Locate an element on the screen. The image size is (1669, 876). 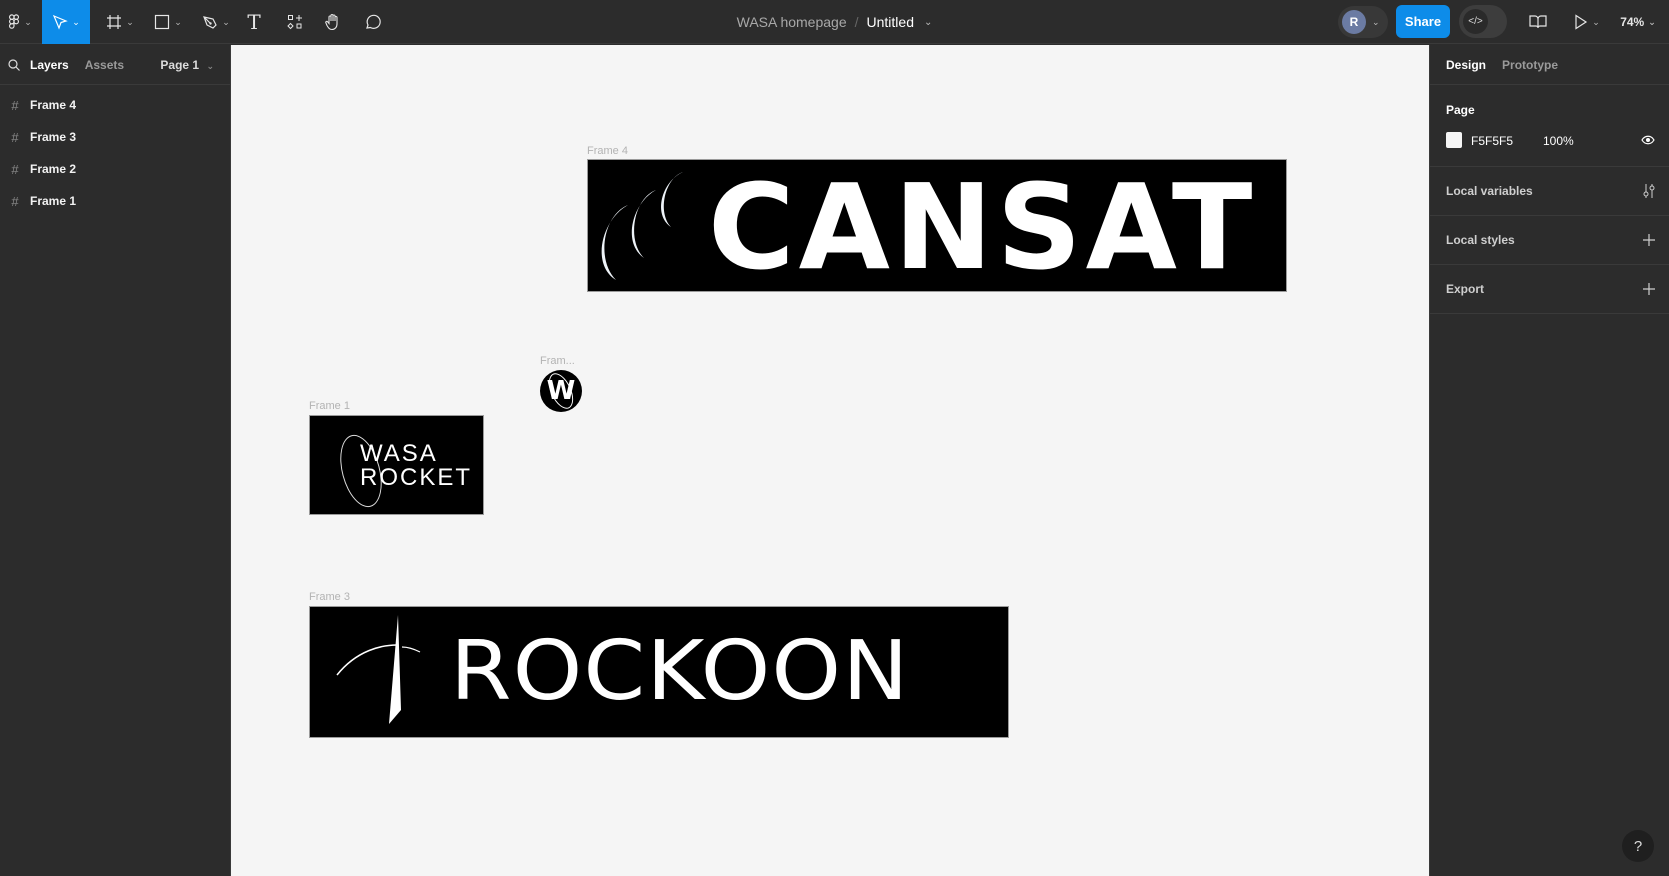
layers-panel-header: Layers Assets Page 1 ⌄ is located at coordinates (115, 65).